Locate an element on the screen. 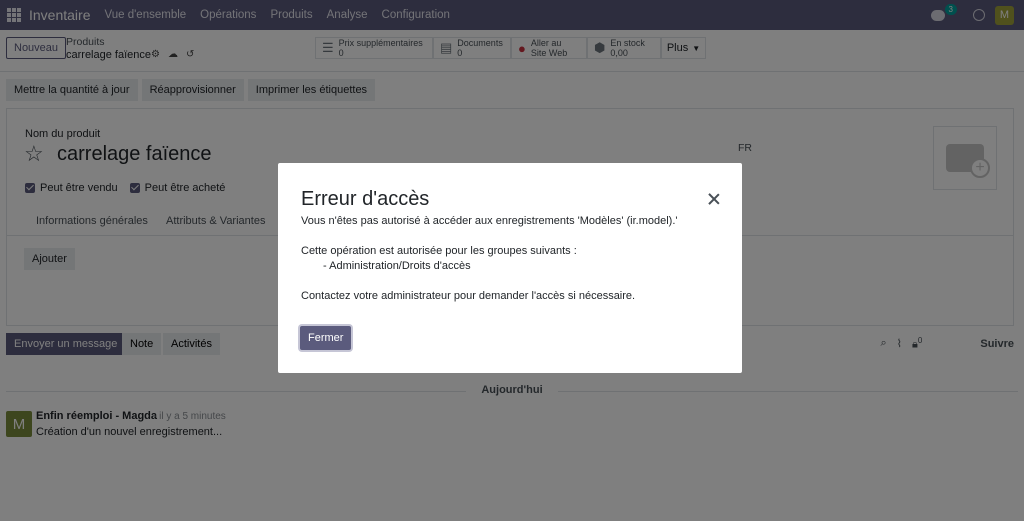 Image resolution: width=1024 pixels, height=521 pixels. close-icon is located at coordinates (714, 199).